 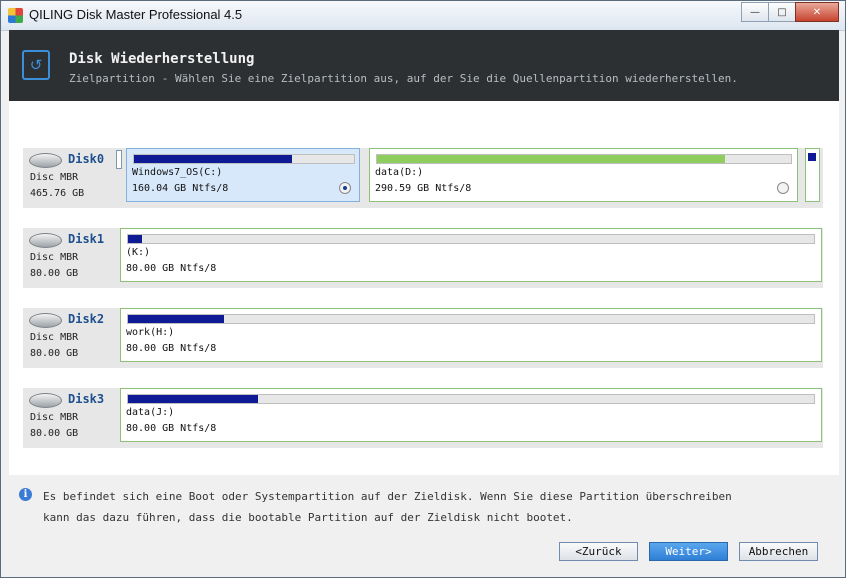 What do you see at coordinates (119, 159) in the screenshot?
I see `unallocated-marker` at bounding box center [119, 159].